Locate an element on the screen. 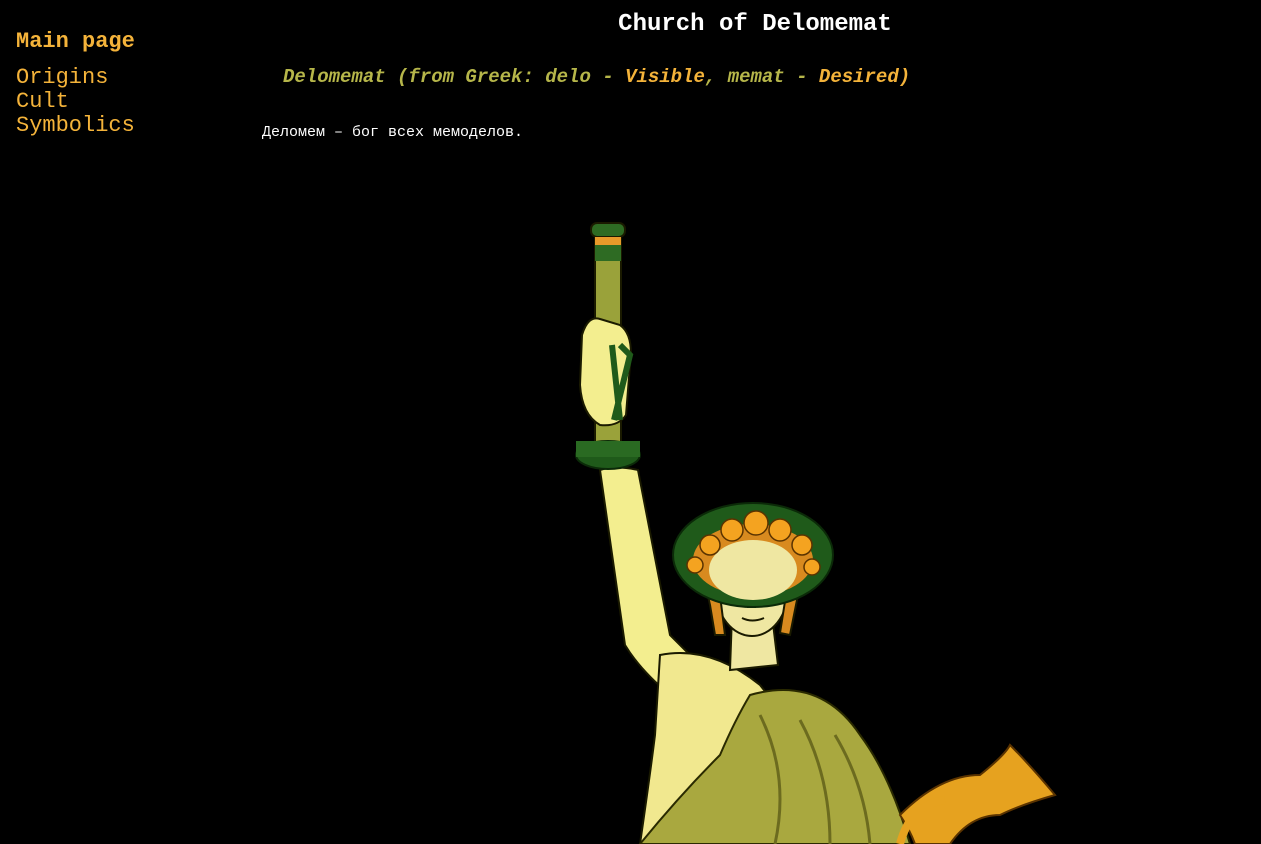 This screenshot has width=1261, height=844. subtitle-part-2: Visible is located at coordinates (665, 77).